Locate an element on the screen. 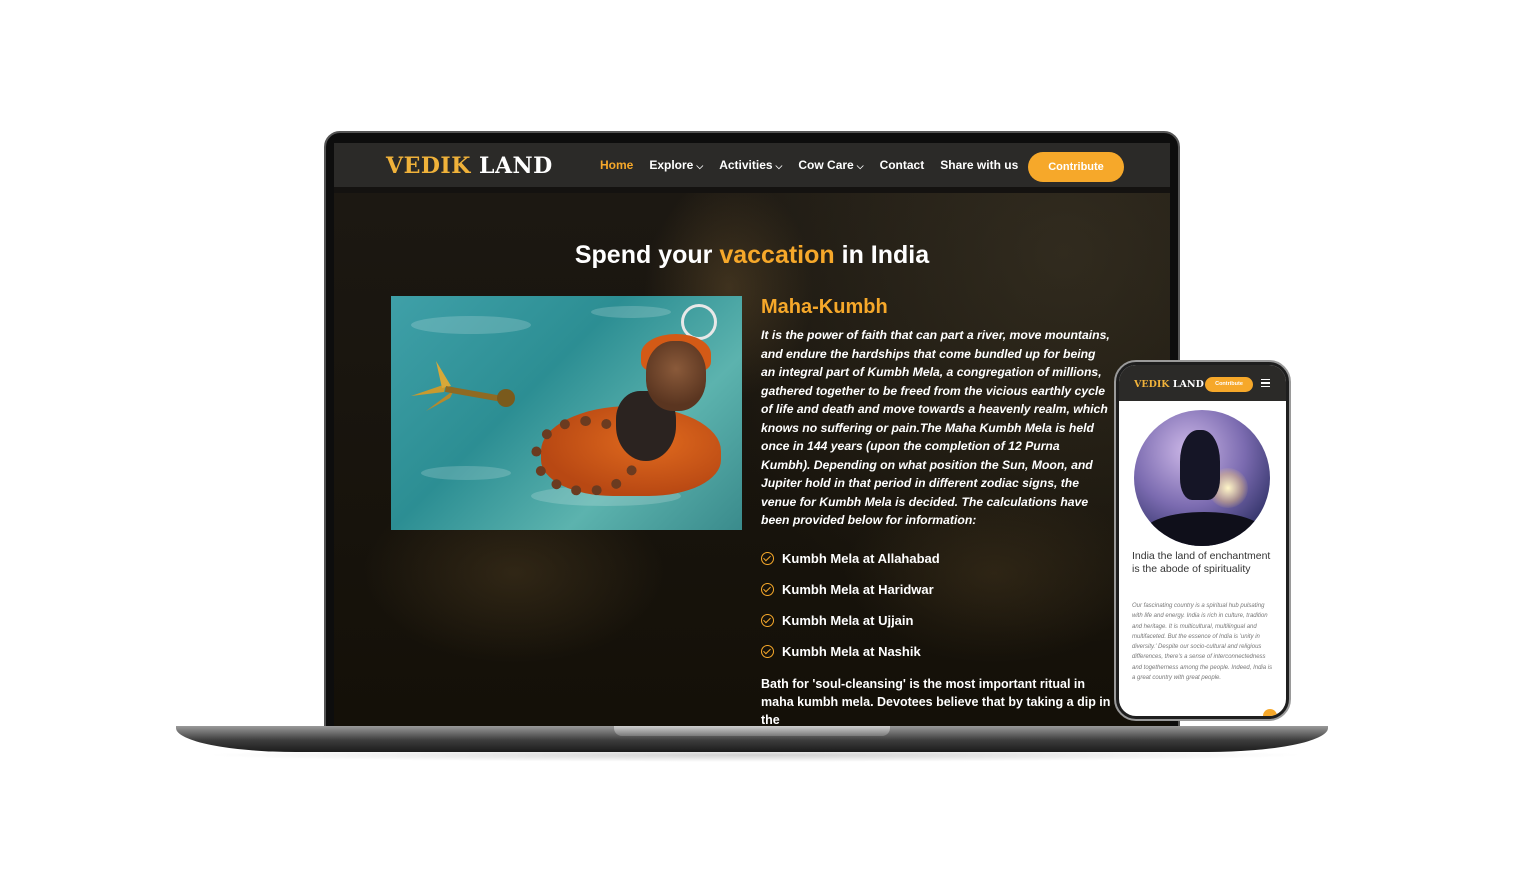 This screenshot has width=1539, height=891. nav-share-label: Share with us is located at coordinates (979, 165).